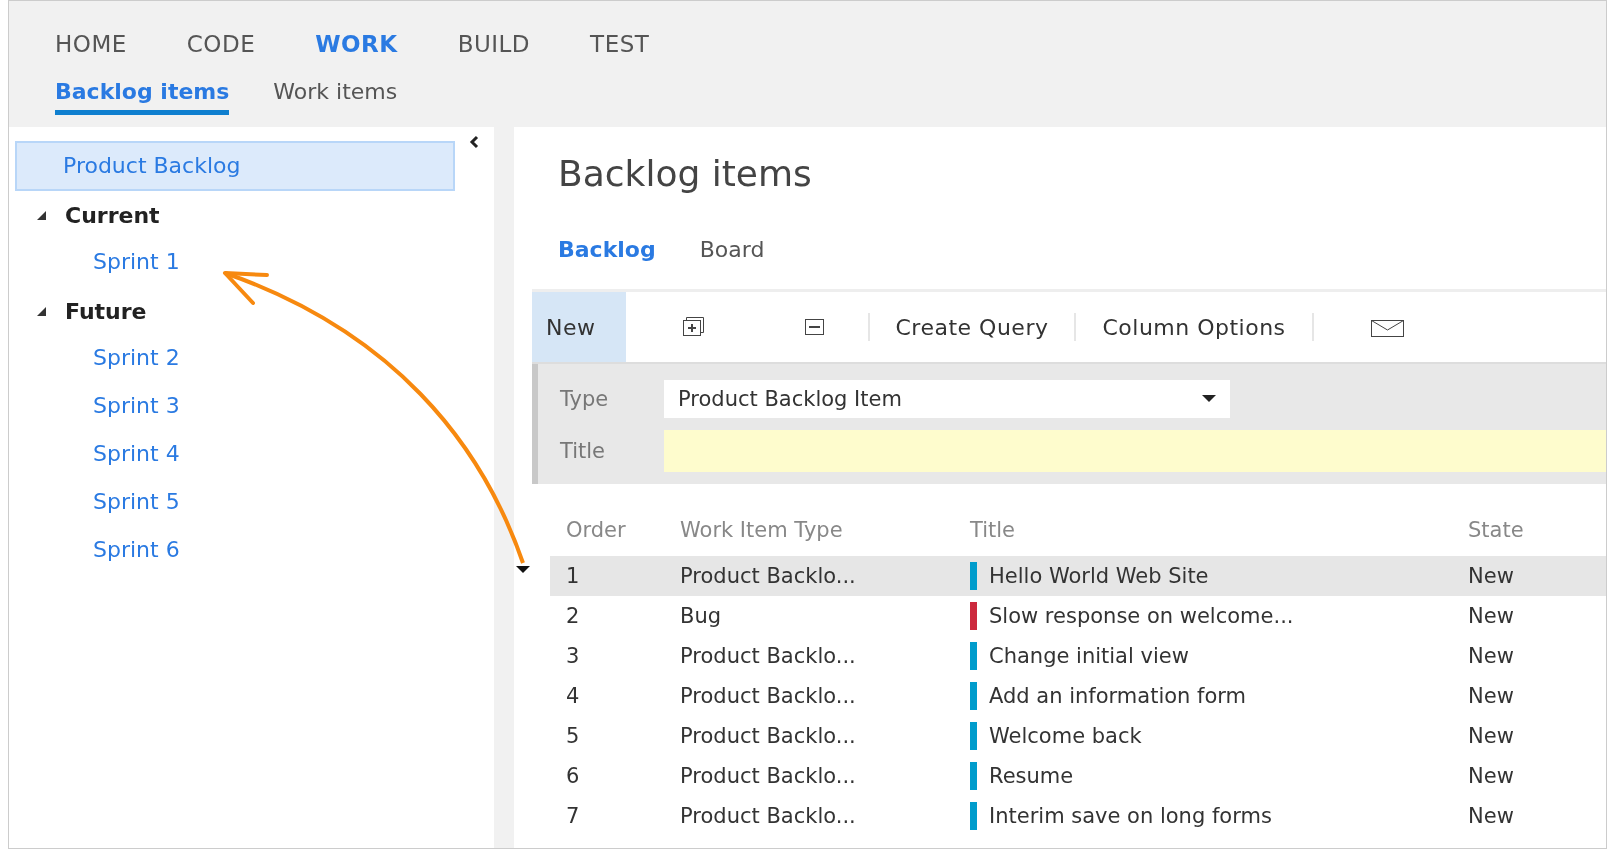 Image resolution: width=1607 pixels, height=849 pixels. What do you see at coordinates (142, 97) in the screenshot?
I see `sub-tab: Backlog items` at bounding box center [142, 97].